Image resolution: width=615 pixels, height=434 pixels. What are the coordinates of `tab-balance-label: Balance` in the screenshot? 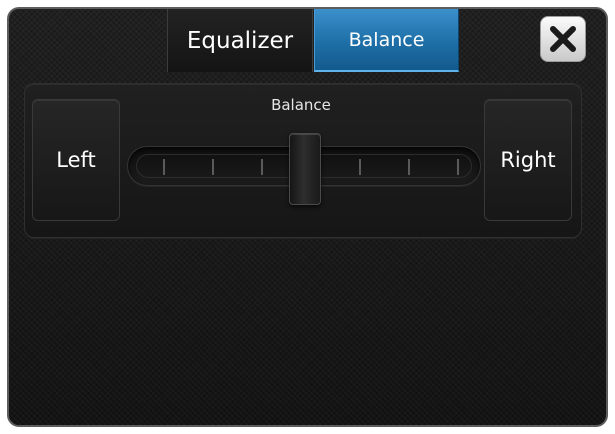 It's located at (386, 39).